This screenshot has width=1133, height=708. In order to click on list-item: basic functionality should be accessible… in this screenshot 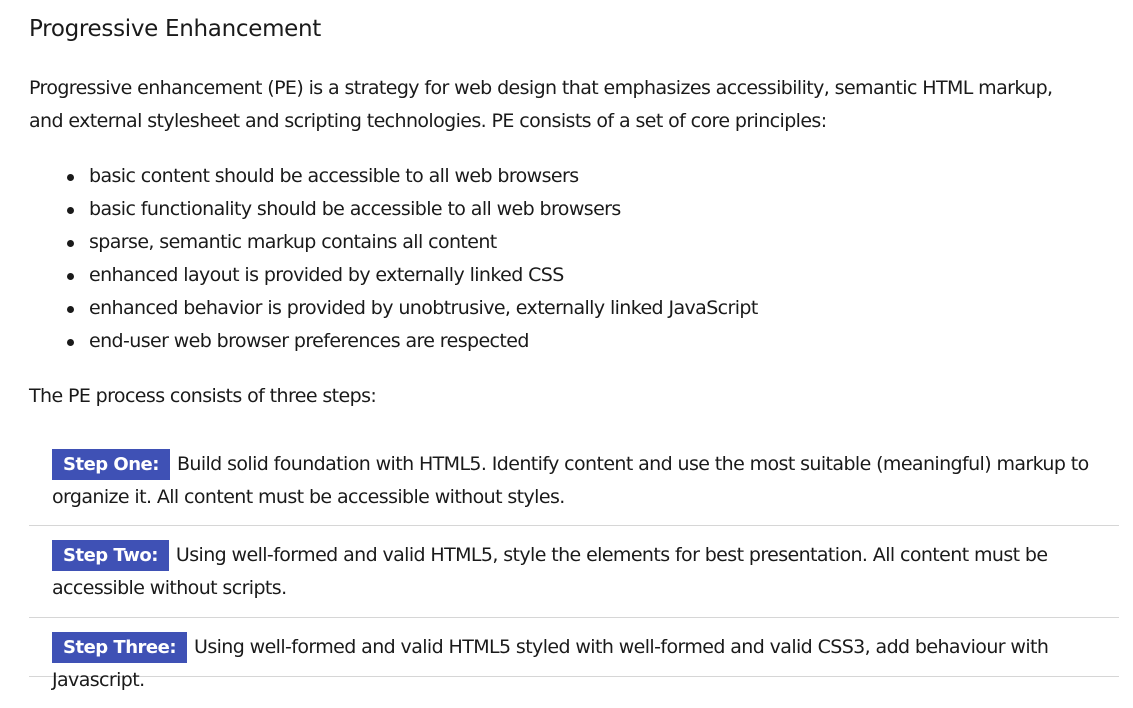, I will do `click(412, 209)`.